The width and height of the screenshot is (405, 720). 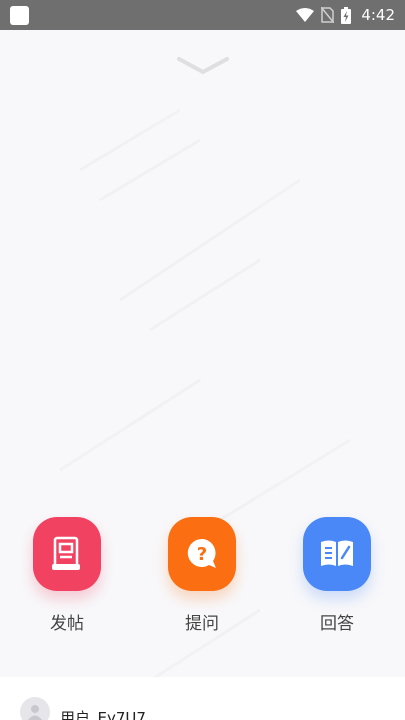 What do you see at coordinates (305, 15) in the screenshot?
I see `wifi-icon` at bounding box center [305, 15].